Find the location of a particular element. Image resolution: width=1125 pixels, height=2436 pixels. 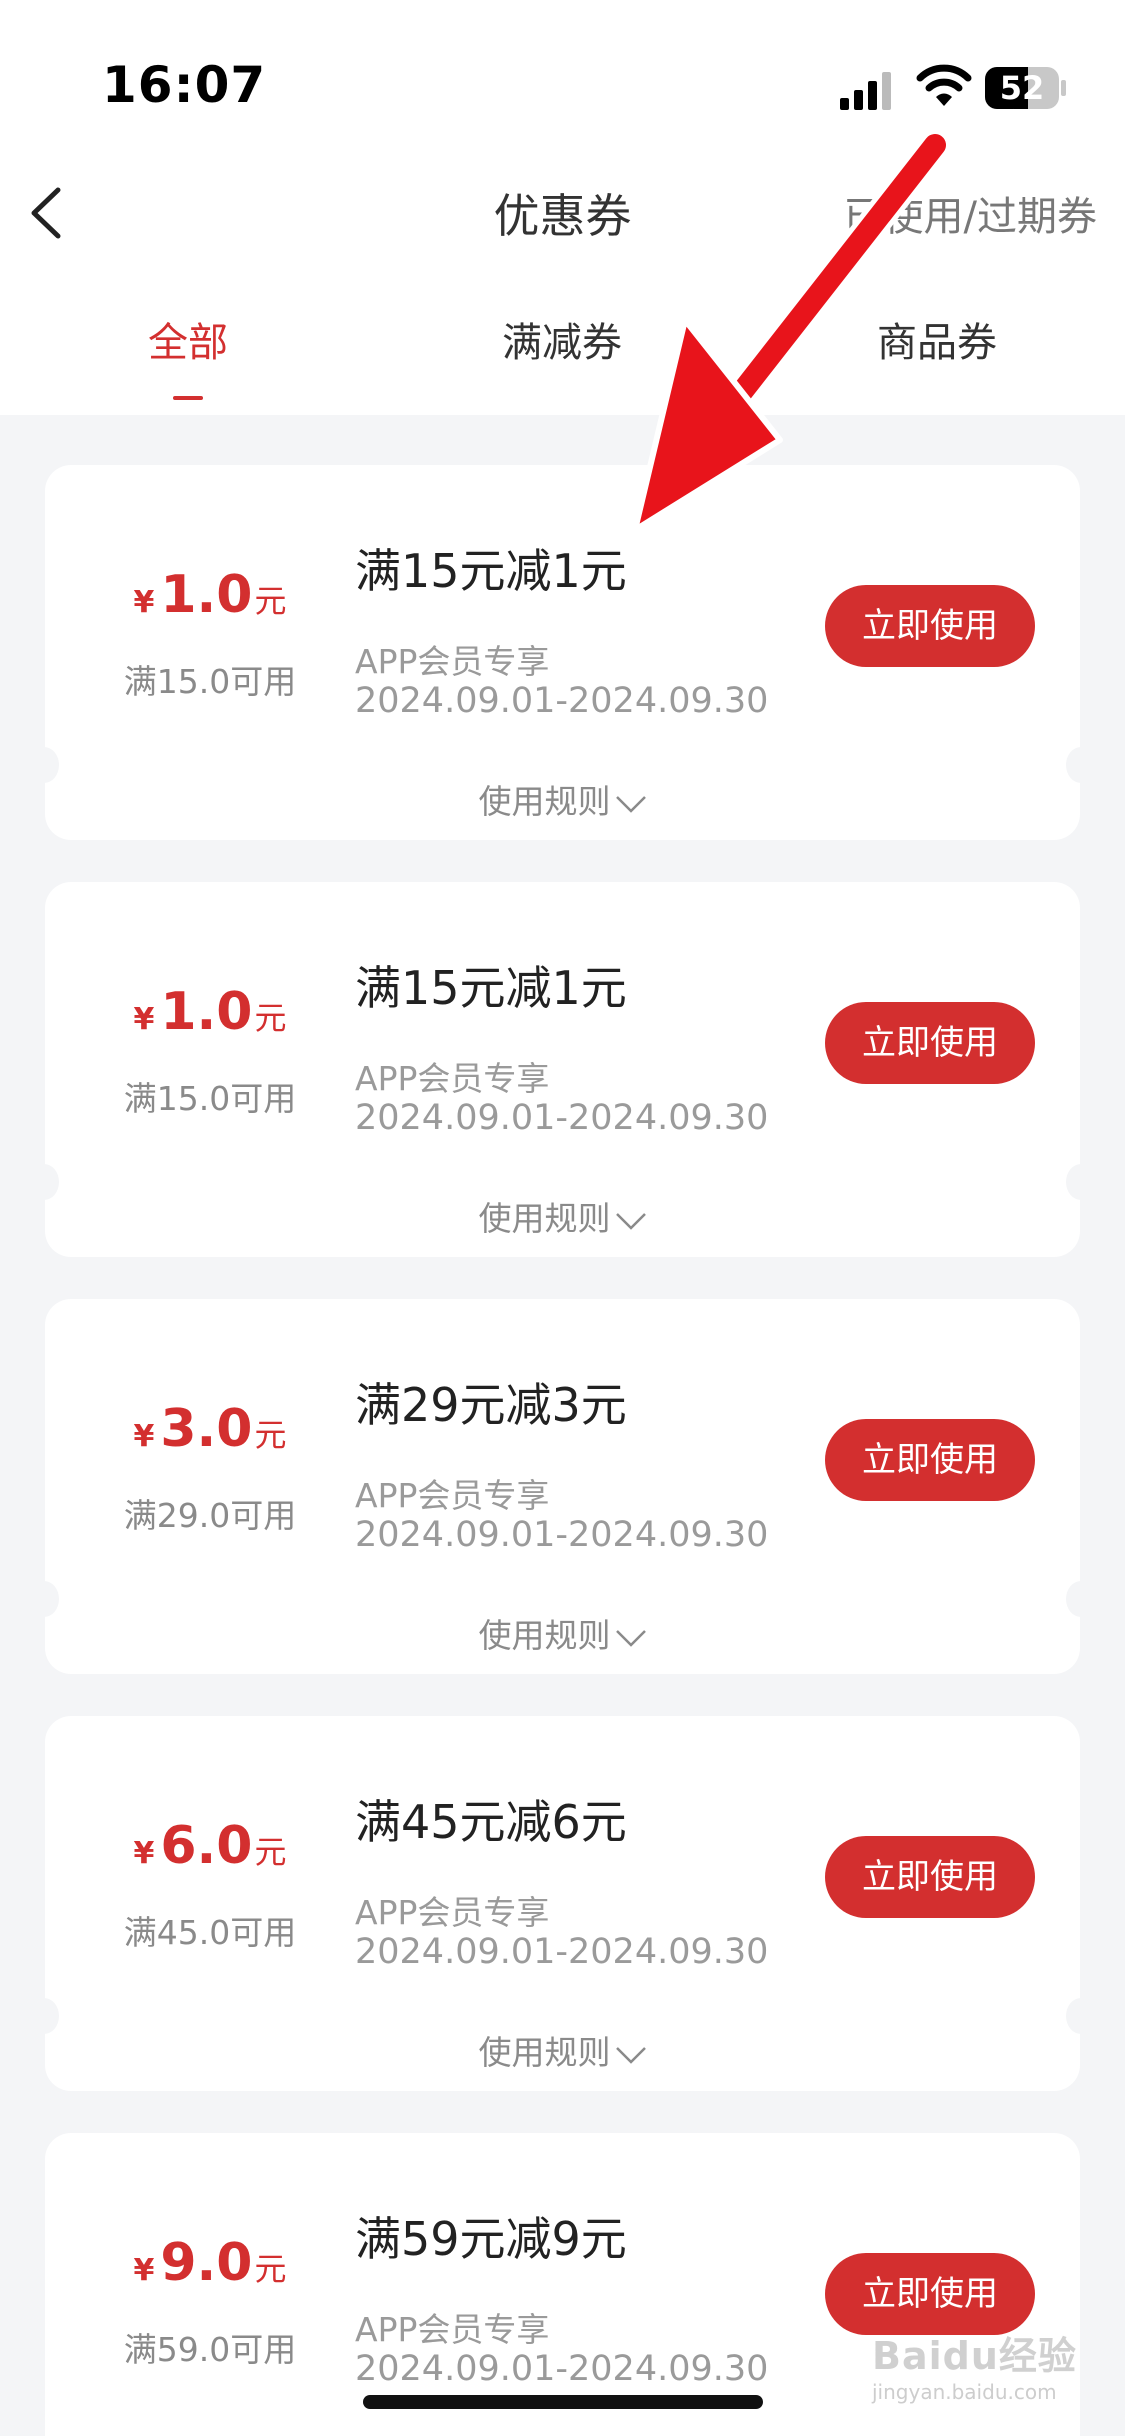

signal-icon is located at coordinates (865, 91).